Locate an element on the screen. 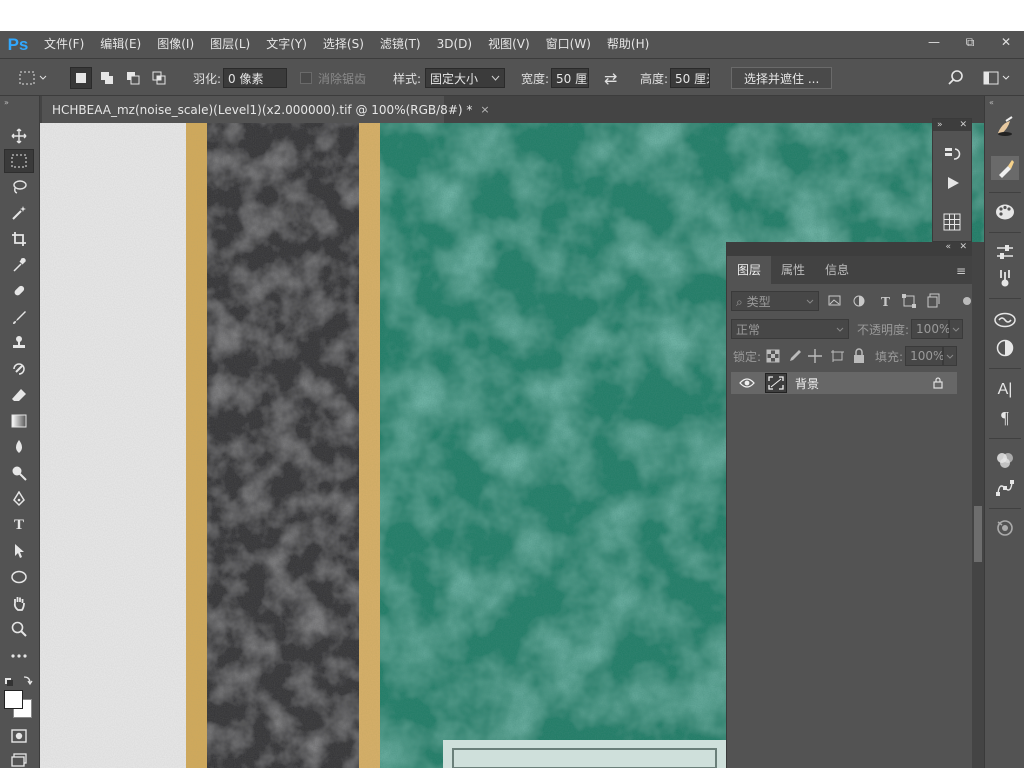  menu-select: 选择(S) is located at coordinates (343, 44).